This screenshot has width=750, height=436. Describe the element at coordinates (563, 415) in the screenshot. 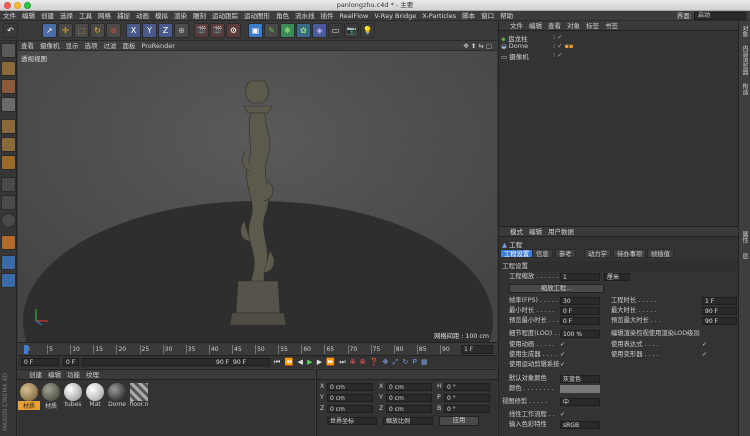

I see `linear-workflow-checkbox: ✓` at that location.